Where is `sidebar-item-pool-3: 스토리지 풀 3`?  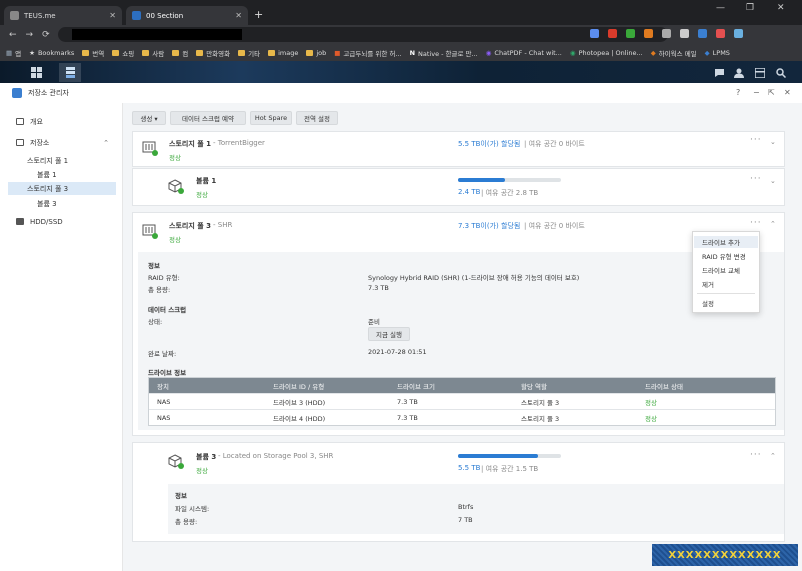 sidebar-item-pool-3: 스토리지 풀 3 is located at coordinates (62, 188).